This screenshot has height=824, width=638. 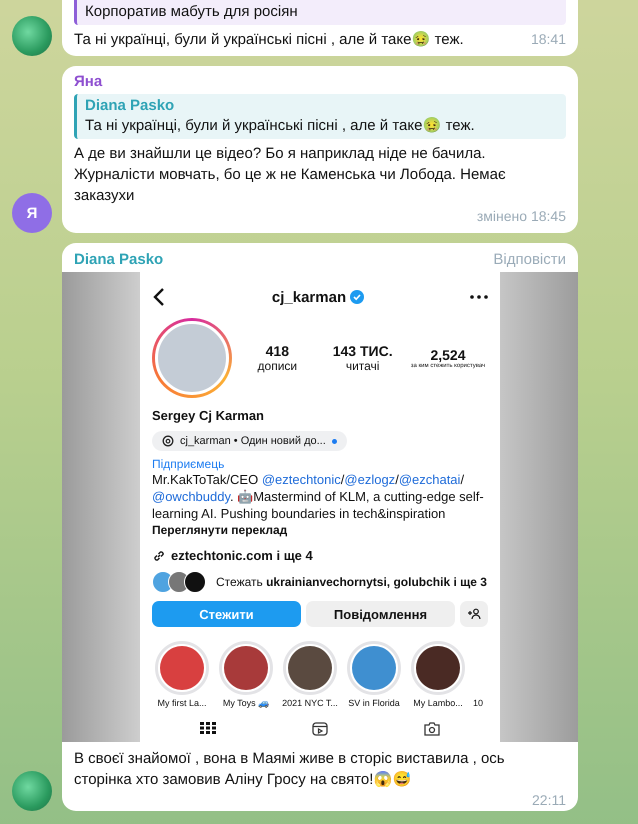 I want to click on more-icon, so click(x=479, y=297).